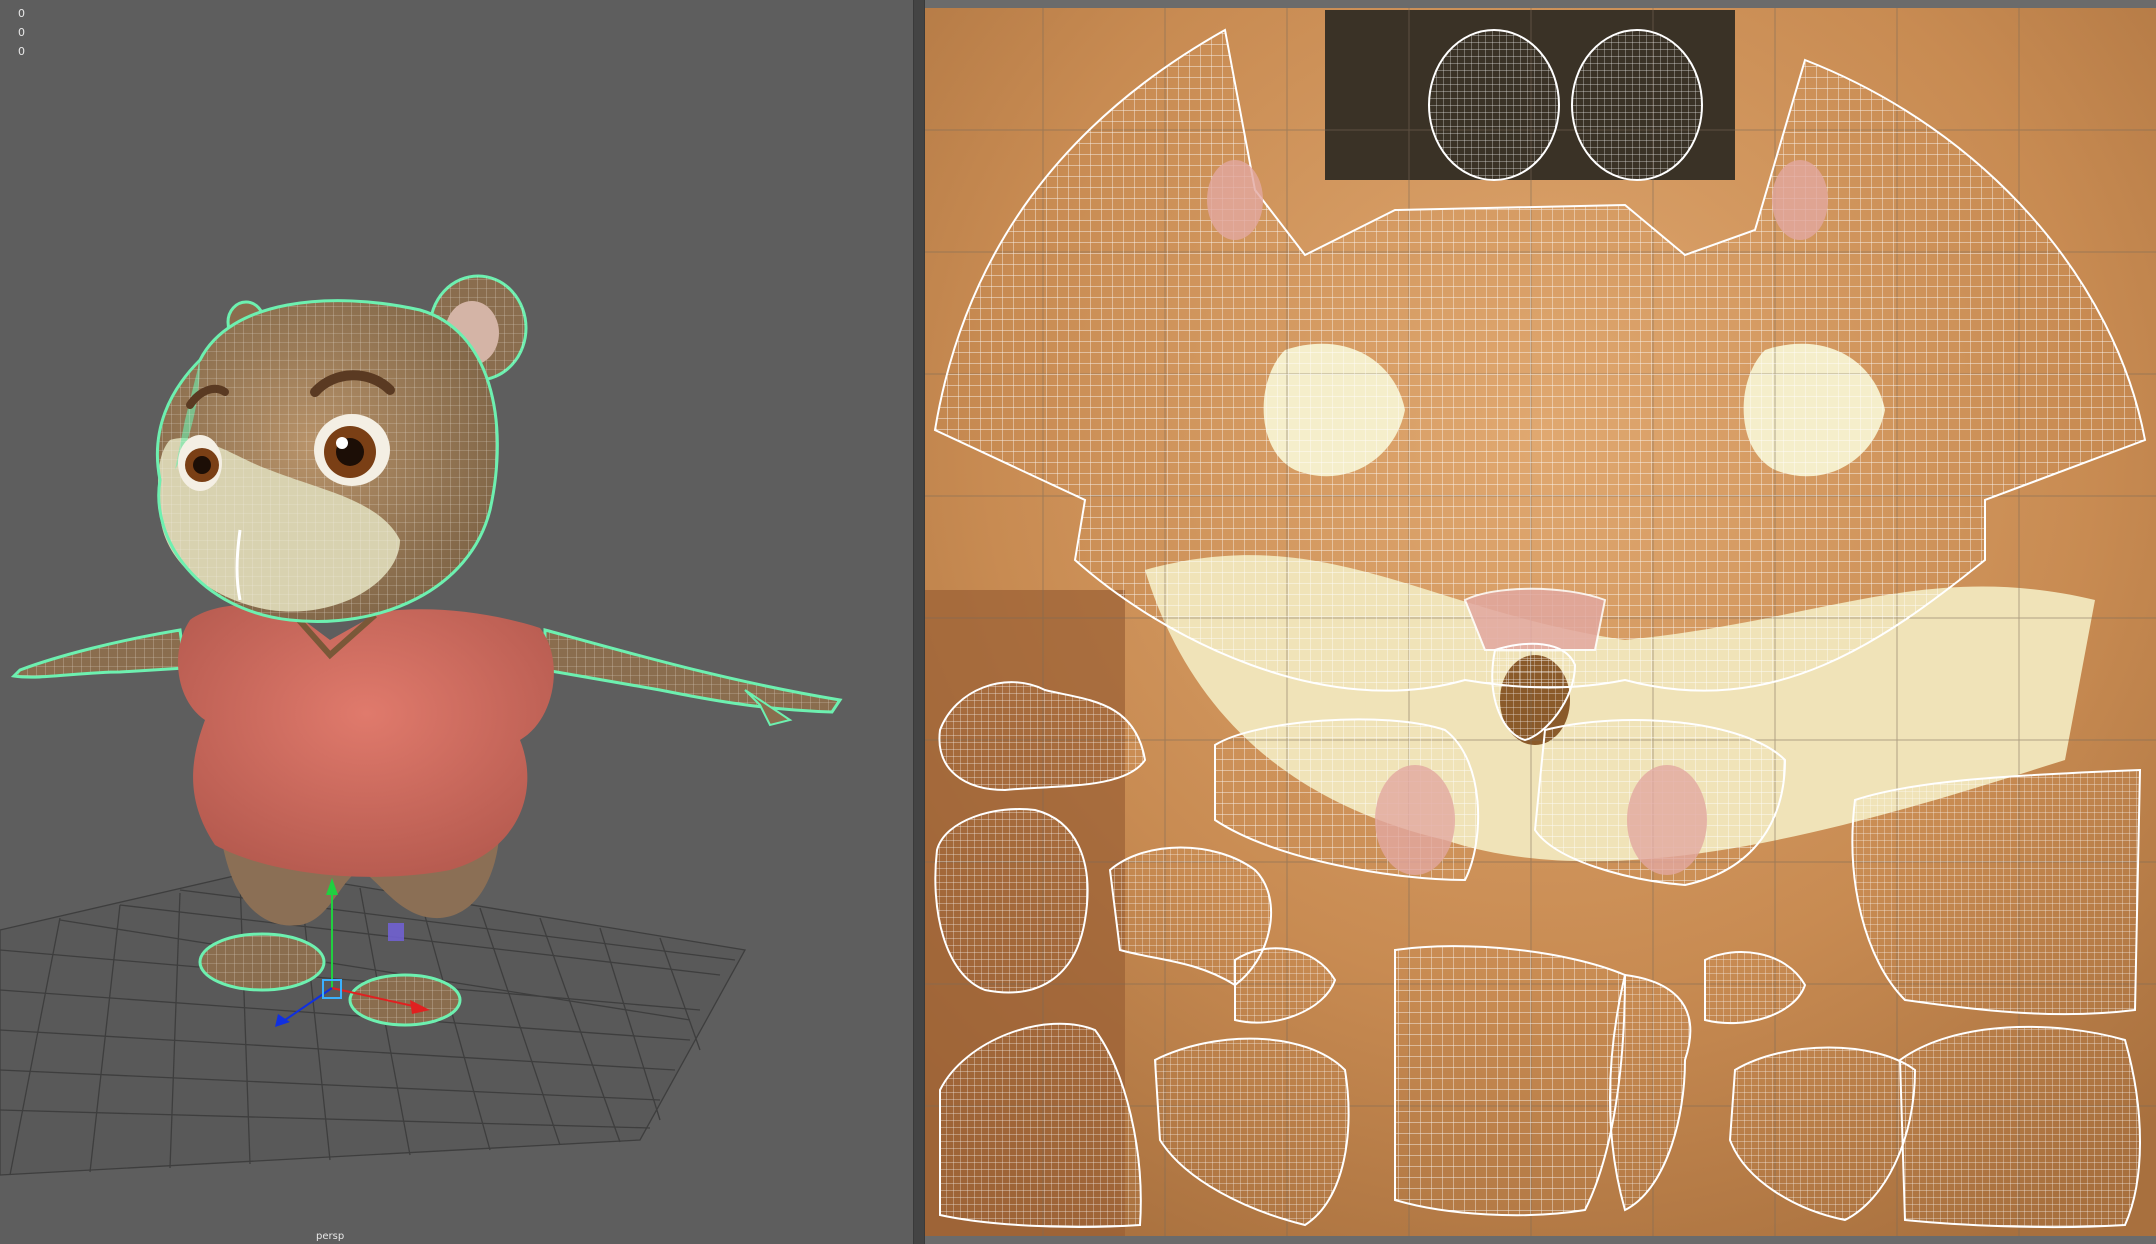 This screenshot has height=1244, width=2156. Describe the element at coordinates (373, 1022) in the screenshot. I see `ground-grid` at that location.